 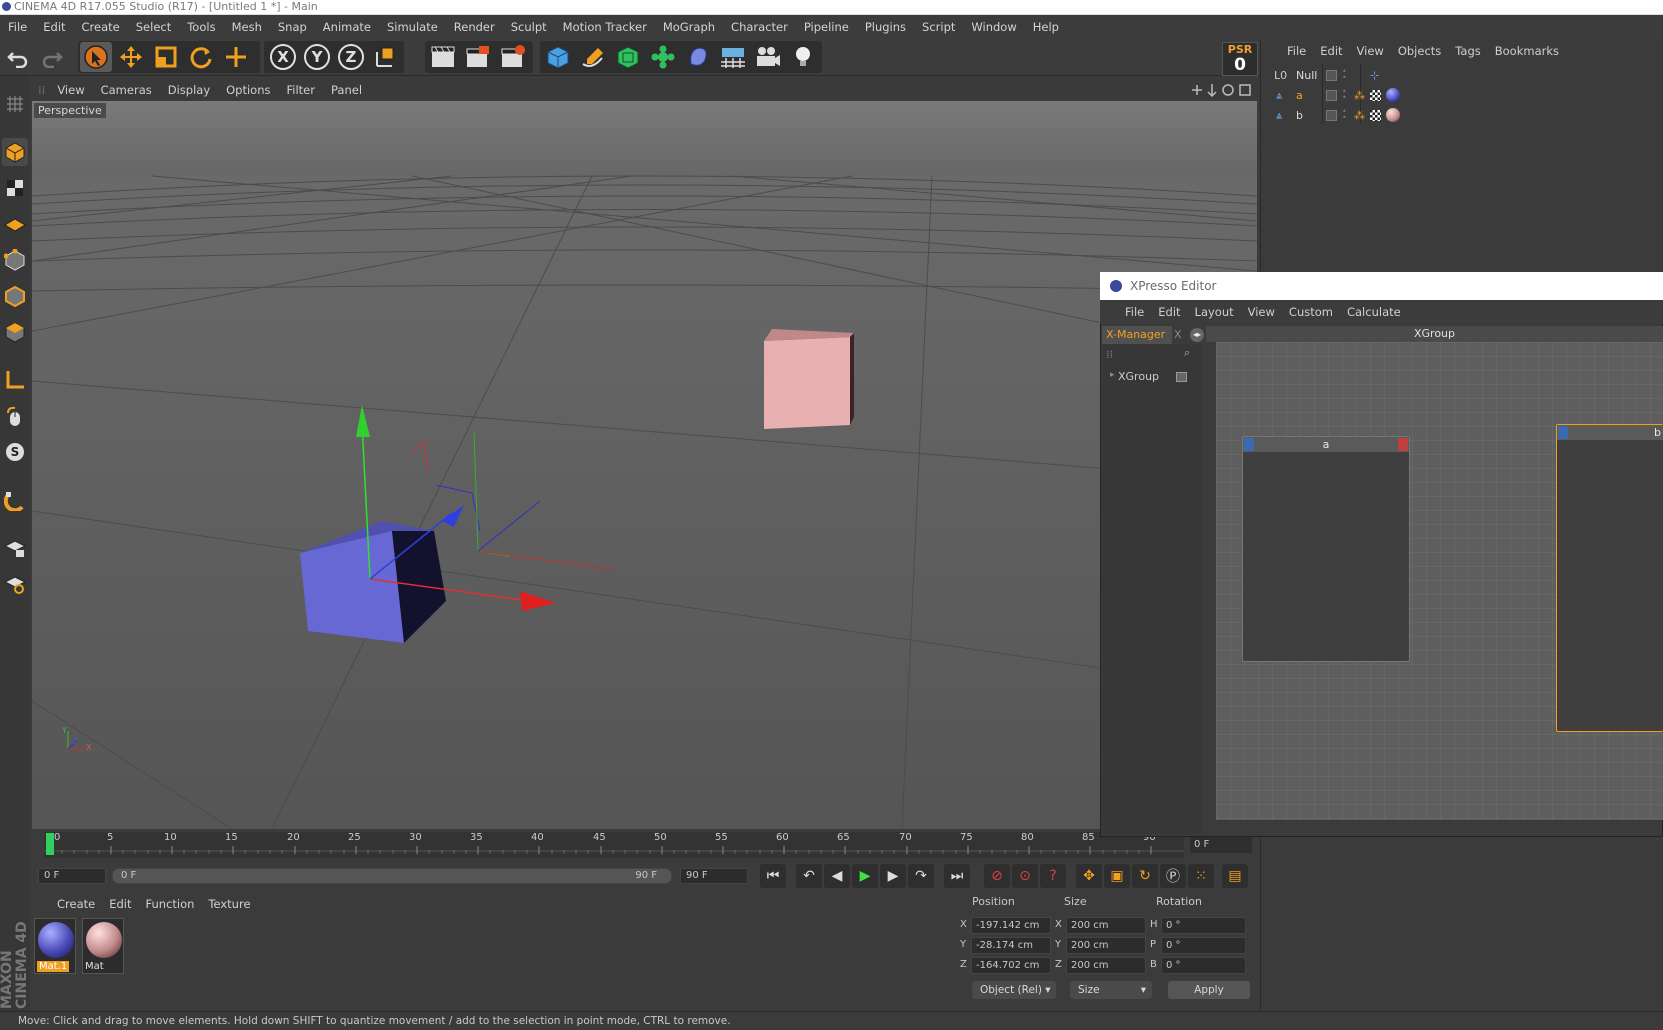 I want to click on undo-icon, so click(x=18, y=57).